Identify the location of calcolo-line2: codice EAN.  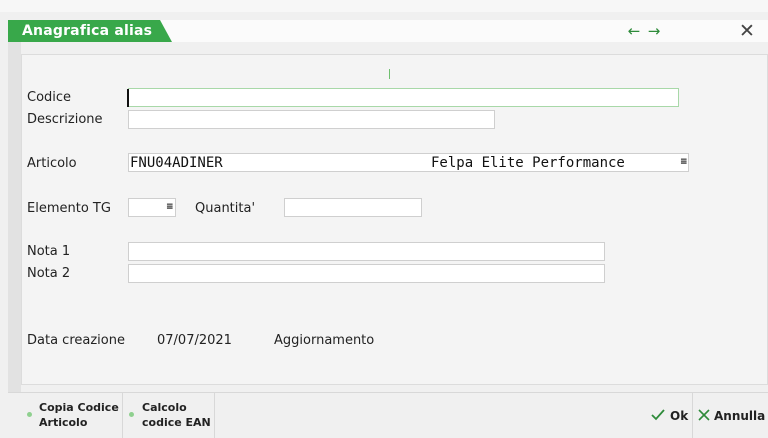
(176, 422).